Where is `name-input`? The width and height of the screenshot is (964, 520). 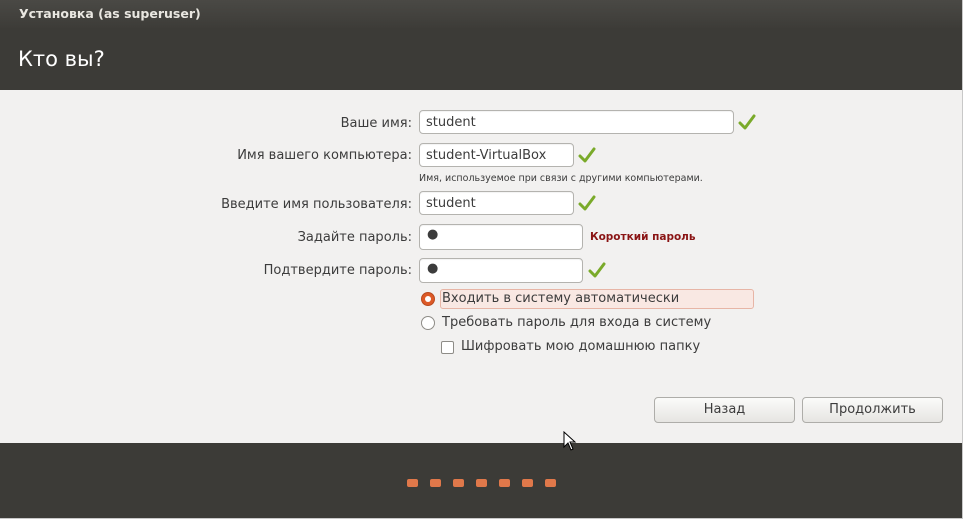 name-input is located at coordinates (576, 122).